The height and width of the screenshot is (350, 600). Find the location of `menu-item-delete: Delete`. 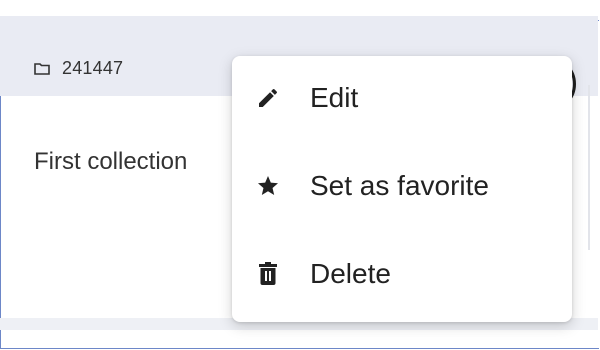

menu-item-delete: Delete is located at coordinates (402, 274).